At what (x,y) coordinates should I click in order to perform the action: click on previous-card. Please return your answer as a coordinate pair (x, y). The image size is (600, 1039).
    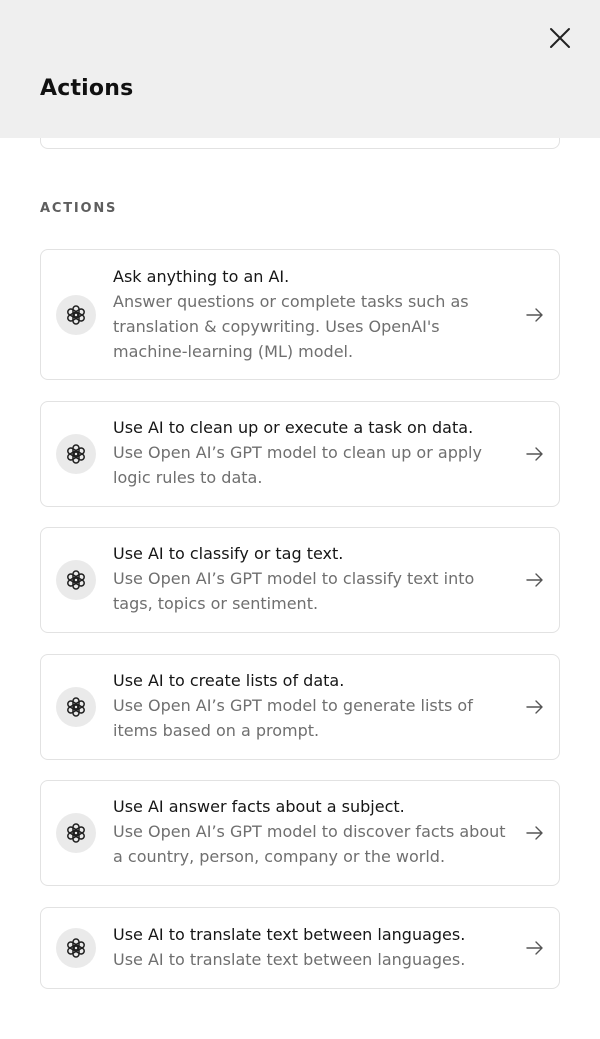
    Looking at the image, I should click on (300, 143).